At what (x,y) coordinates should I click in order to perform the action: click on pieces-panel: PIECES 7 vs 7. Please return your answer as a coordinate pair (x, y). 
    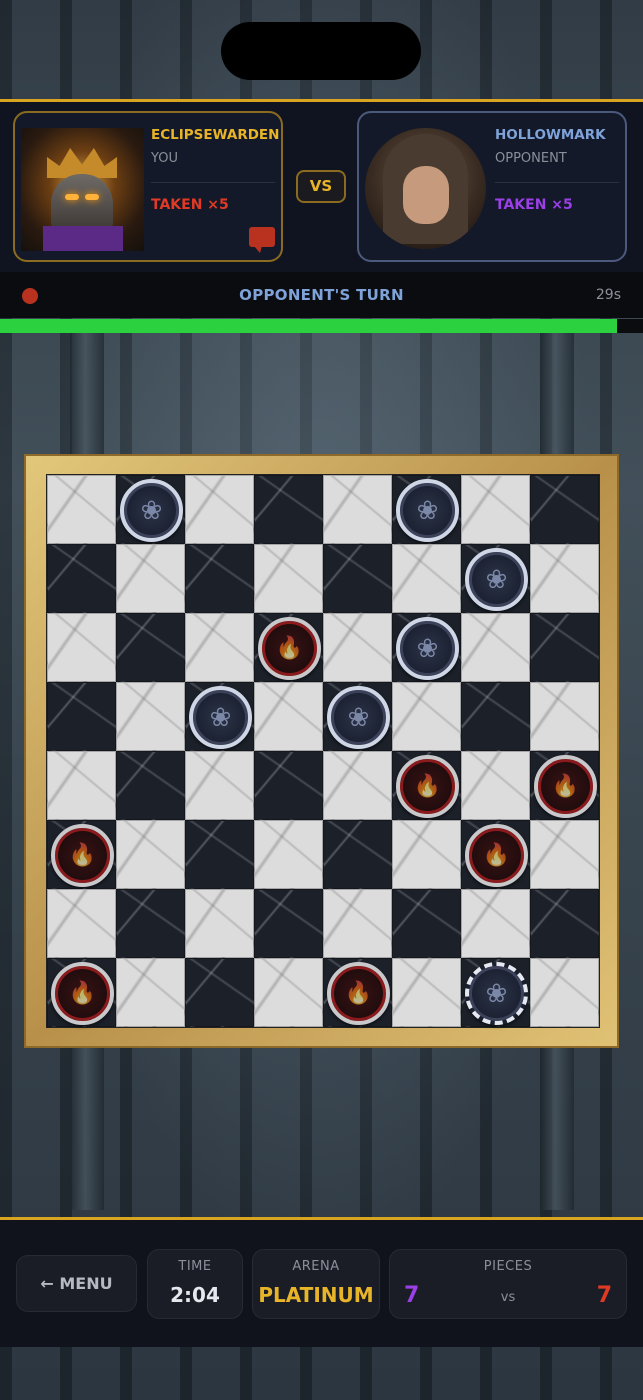
    Looking at the image, I should click on (508, 1284).